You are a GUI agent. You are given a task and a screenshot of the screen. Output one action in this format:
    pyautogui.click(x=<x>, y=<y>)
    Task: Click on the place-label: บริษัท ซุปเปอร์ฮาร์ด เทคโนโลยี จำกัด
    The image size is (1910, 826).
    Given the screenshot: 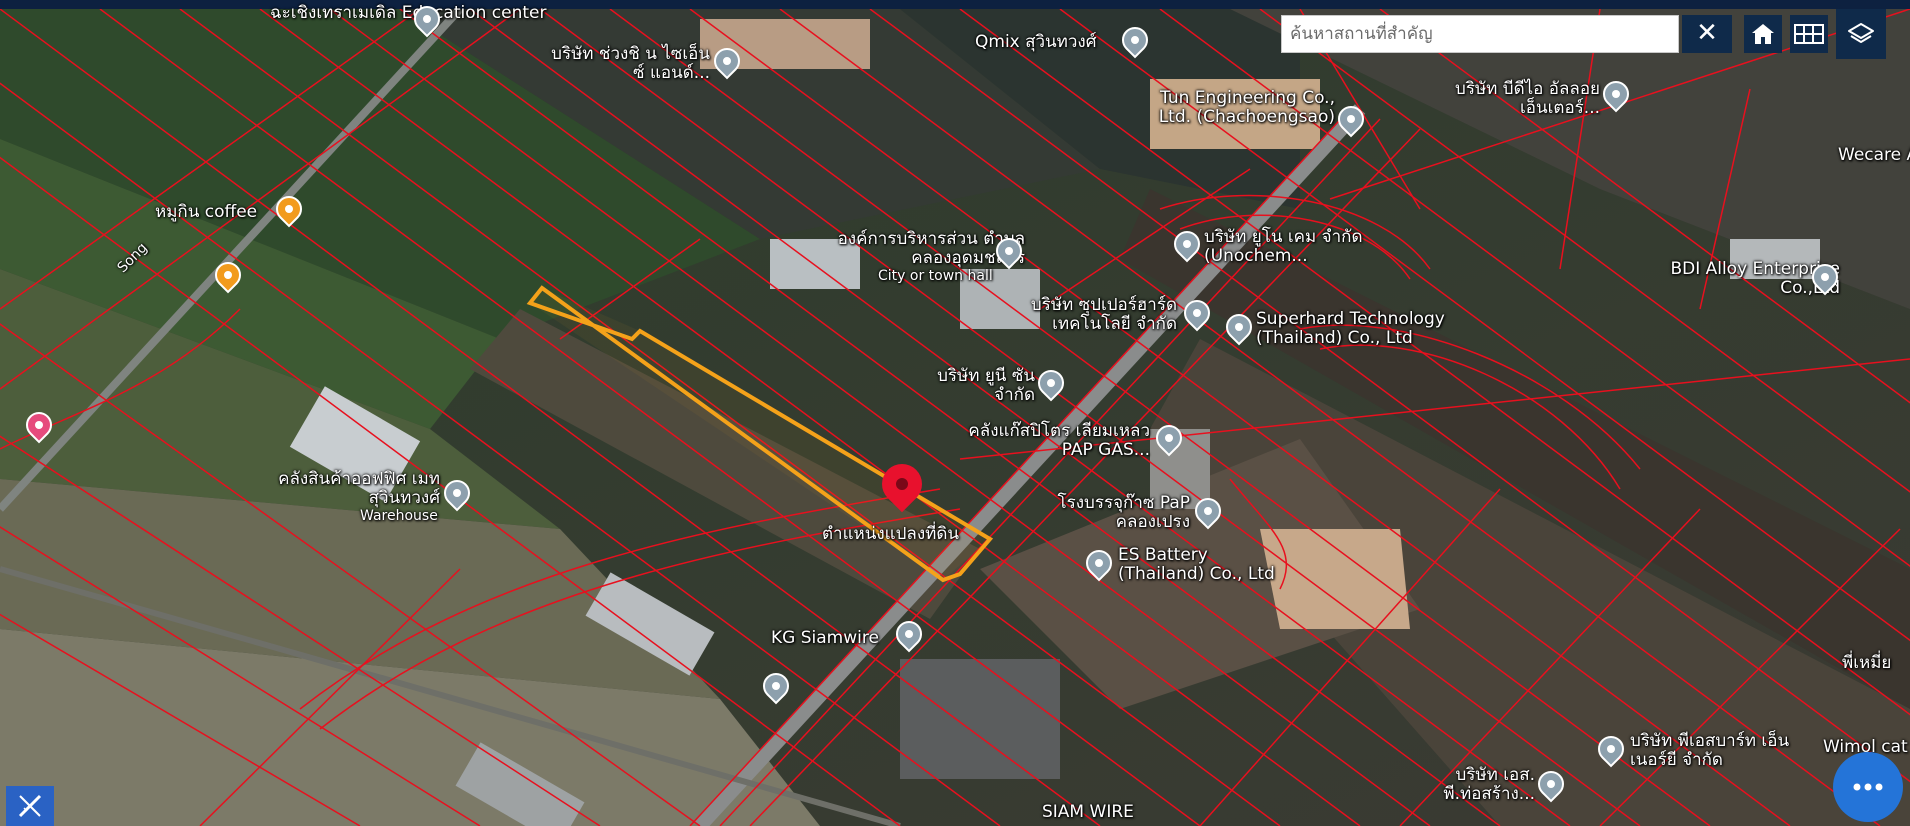 What is the action you would take?
    pyautogui.click(x=1091, y=315)
    